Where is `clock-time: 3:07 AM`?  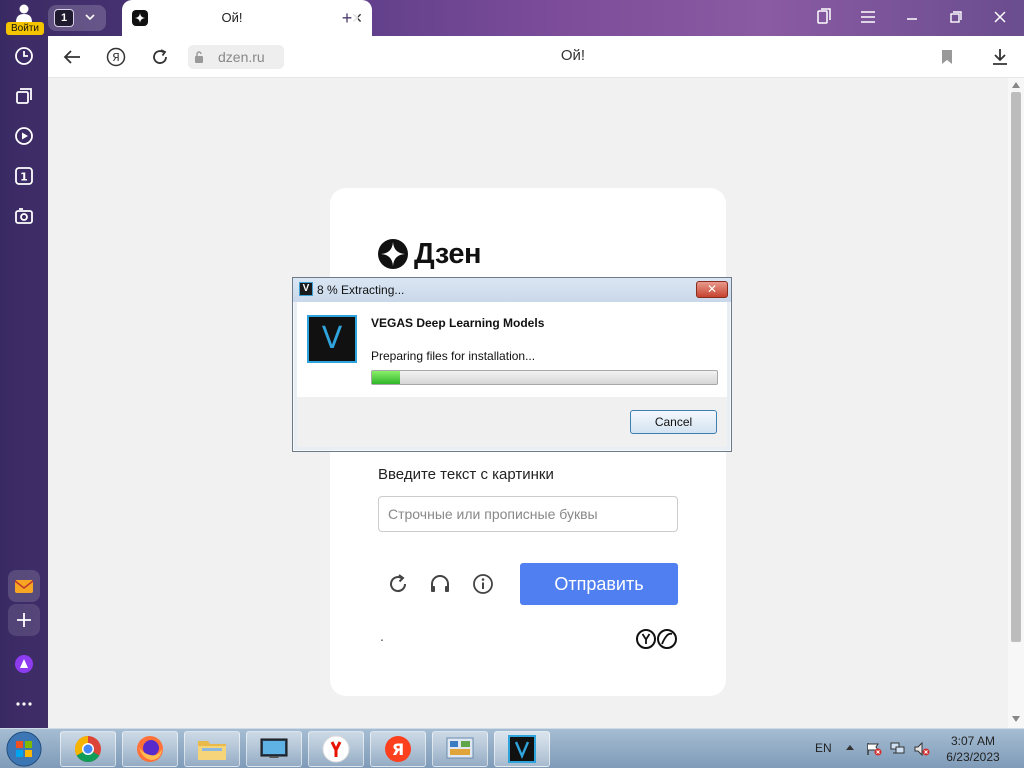 clock-time: 3:07 AM is located at coordinates (973, 741).